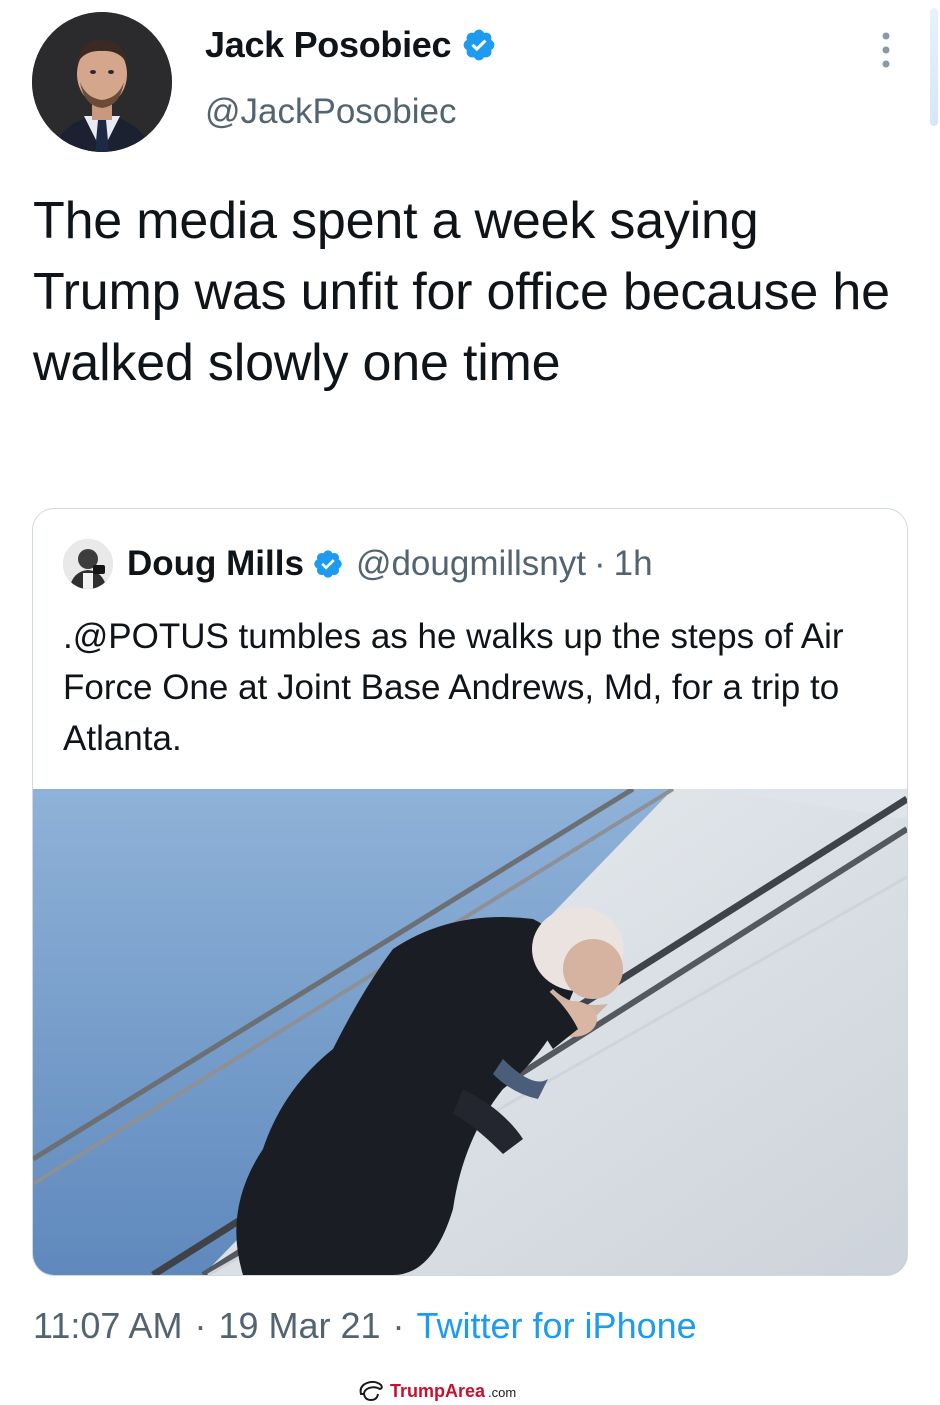 This screenshot has height=1405, width=940. What do you see at coordinates (107, 1326) in the screenshot?
I see `tweet-timestamp: 11:07 AM` at bounding box center [107, 1326].